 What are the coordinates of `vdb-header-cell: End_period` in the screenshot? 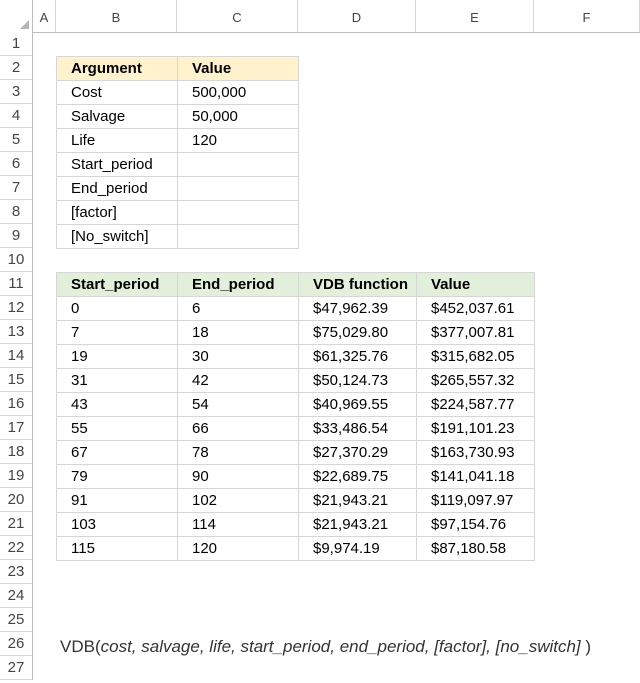 It's located at (238, 284).